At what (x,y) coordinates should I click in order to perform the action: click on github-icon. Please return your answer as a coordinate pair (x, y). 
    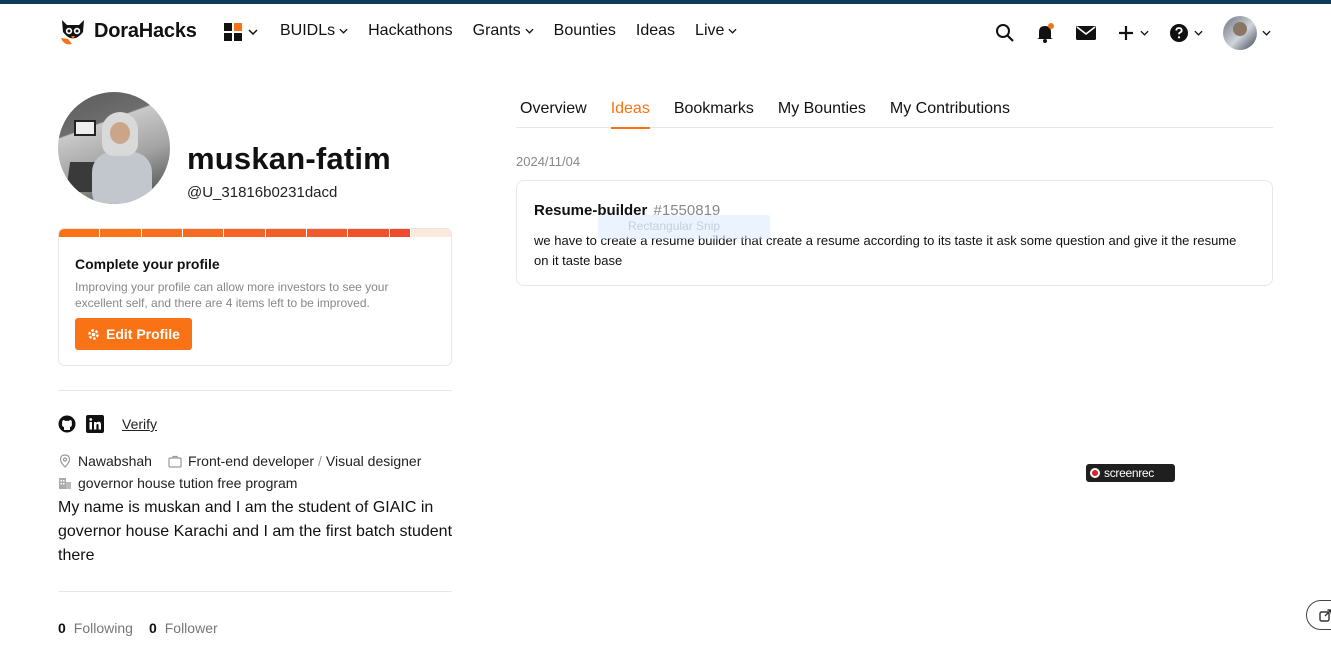
    Looking at the image, I should click on (67, 424).